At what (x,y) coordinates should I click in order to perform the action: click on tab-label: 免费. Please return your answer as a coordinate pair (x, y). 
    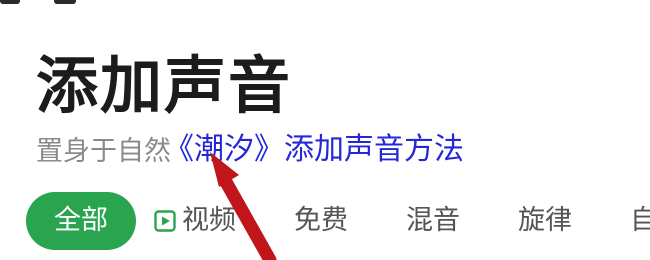
    Looking at the image, I should click on (321, 220).